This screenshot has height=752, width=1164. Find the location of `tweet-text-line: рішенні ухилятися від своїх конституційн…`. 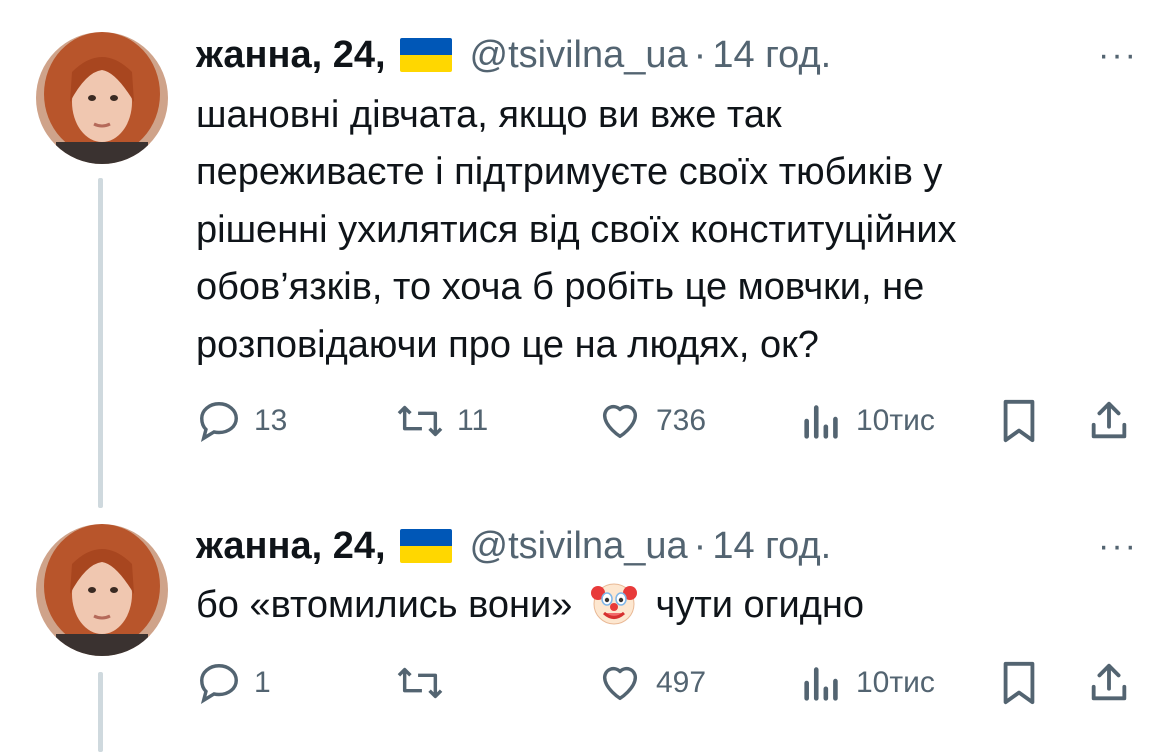

tweet-text-line: рішенні ухилятися від своїх конституційн… is located at coordinates (576, 229).